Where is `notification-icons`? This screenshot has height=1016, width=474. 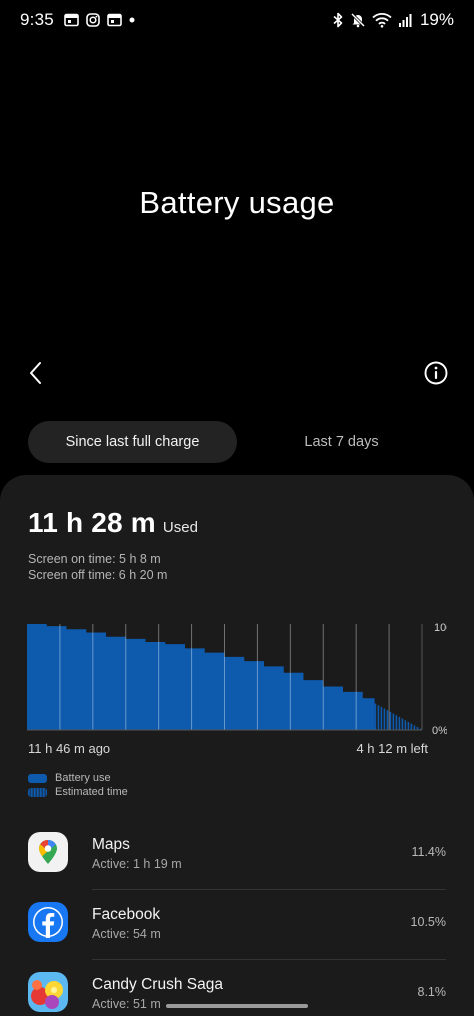
notification-icons is located at coordinates (99, 20).